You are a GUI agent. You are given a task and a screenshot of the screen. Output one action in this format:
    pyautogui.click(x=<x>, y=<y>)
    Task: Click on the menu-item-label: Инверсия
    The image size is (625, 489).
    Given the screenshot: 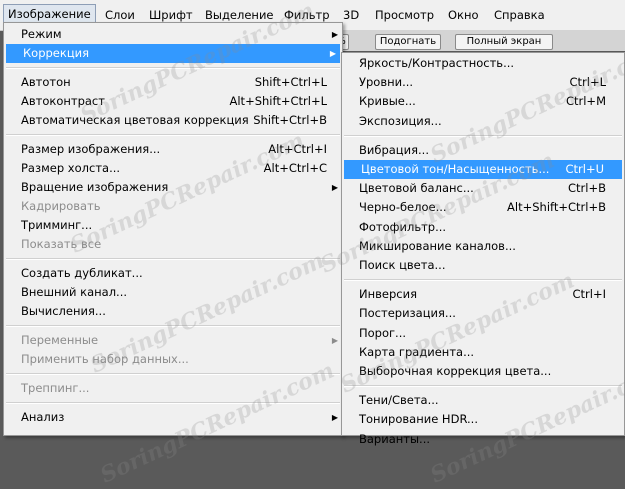 What is the action you would take?
    pyautogui.click(x=388, y=294)
    